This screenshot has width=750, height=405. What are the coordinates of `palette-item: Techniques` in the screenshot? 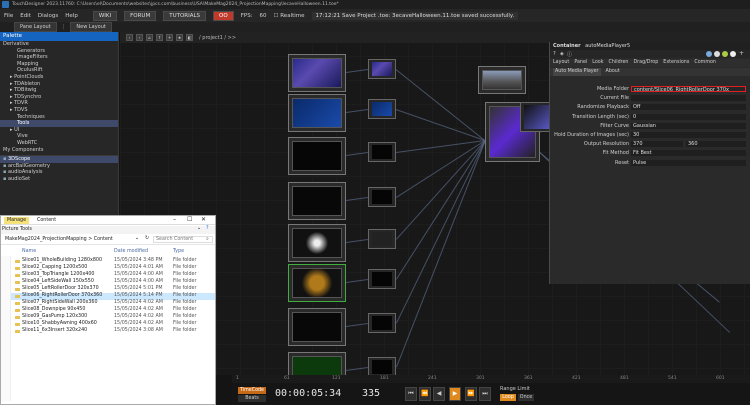 It's located at (59, 117).